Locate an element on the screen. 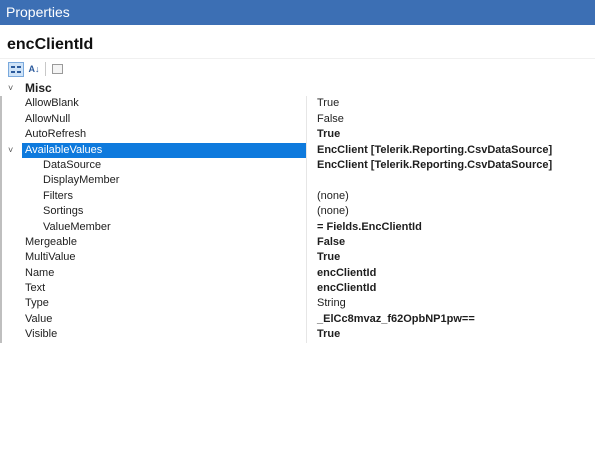  category-label: Misc is located at coordinates (38, 88).